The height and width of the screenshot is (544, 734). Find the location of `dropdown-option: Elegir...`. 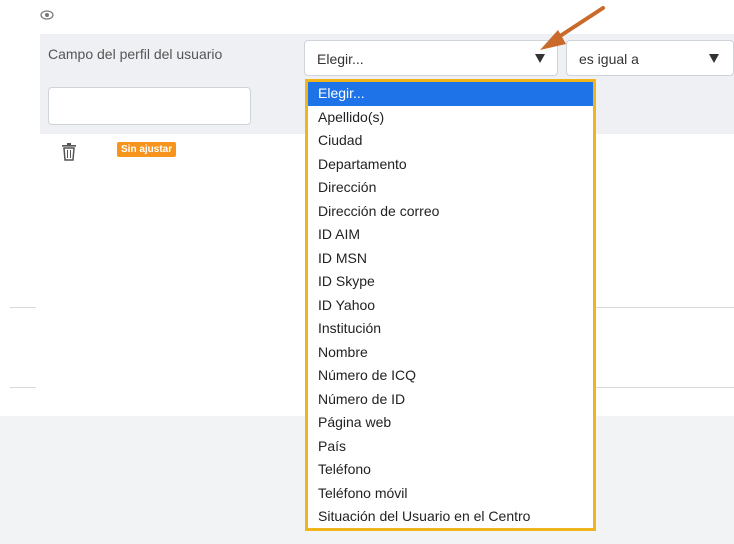

dropdown-option: Elegir... is located at coordinates (450, 94).